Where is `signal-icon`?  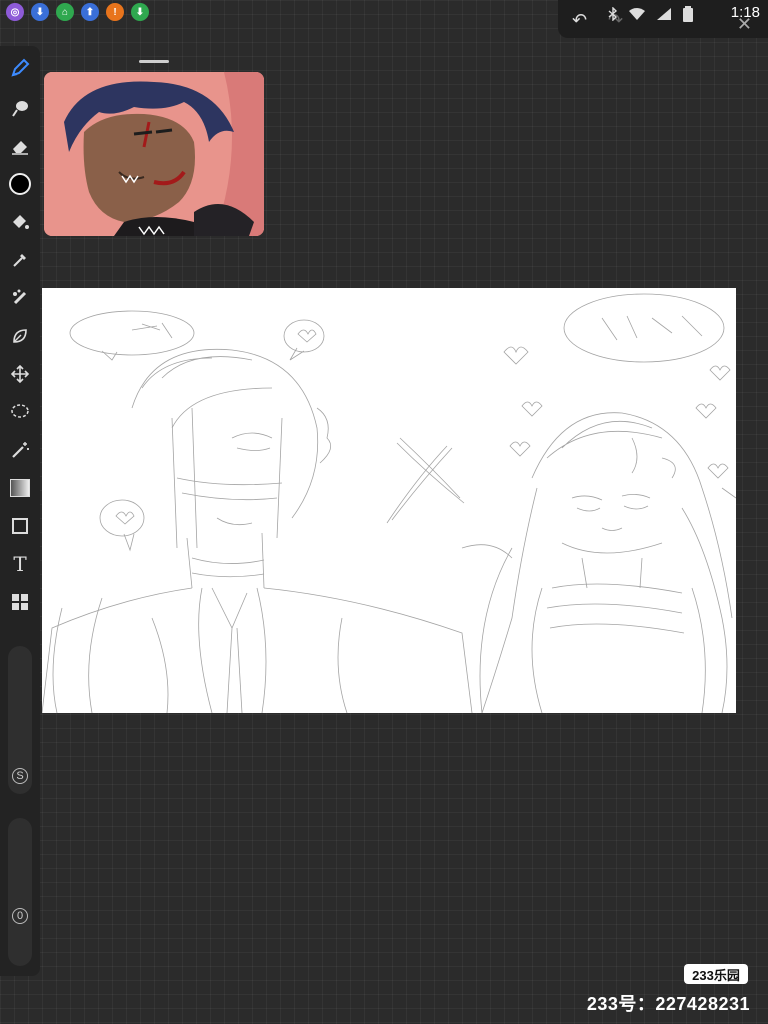
signal-icon is located at coordinates (664, 14).